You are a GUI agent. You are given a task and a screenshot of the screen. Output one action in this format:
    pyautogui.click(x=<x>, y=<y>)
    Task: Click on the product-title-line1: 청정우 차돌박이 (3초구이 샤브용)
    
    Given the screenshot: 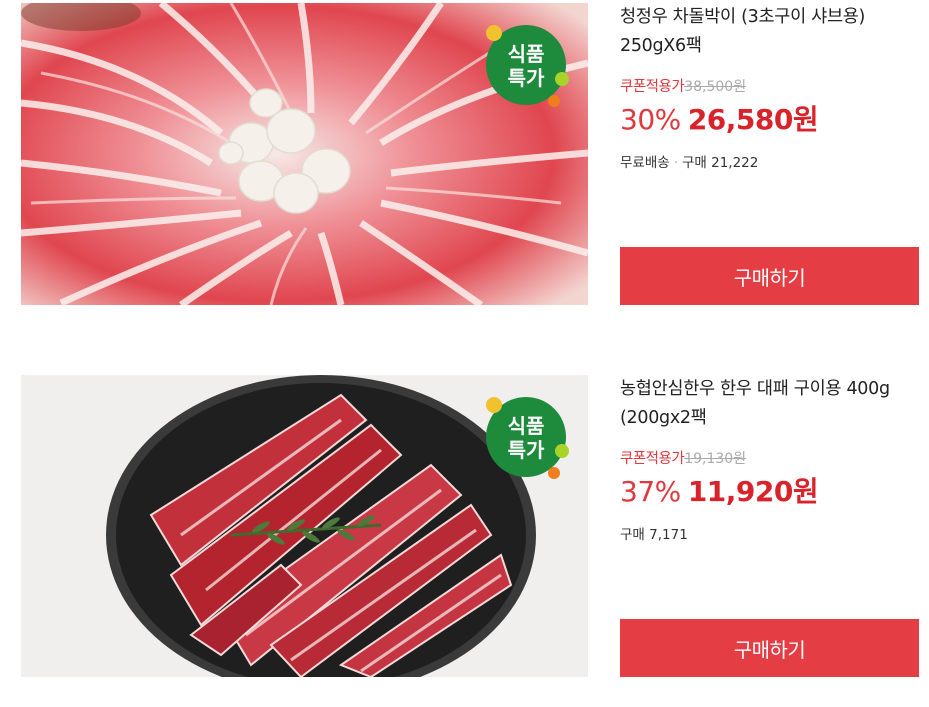 What is the action you would take?
    pyautogui.click(x=774, y=17)
    